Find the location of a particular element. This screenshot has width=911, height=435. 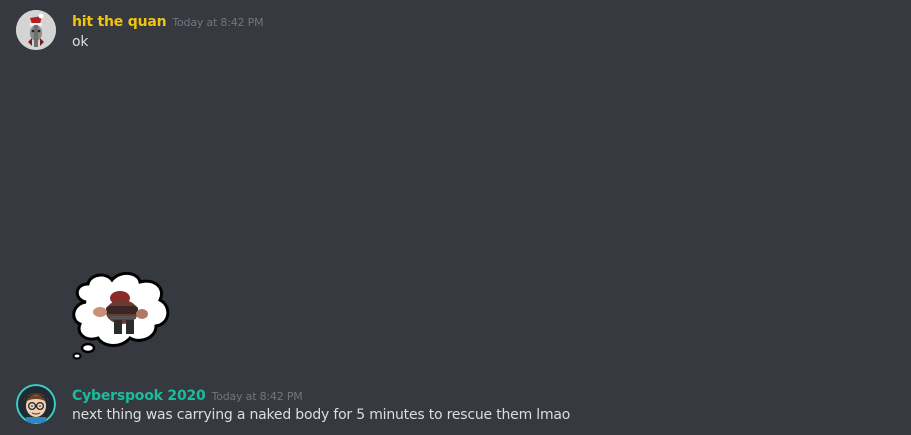

cartoon-glasses-character-icon is located at coordinates (36, 404).